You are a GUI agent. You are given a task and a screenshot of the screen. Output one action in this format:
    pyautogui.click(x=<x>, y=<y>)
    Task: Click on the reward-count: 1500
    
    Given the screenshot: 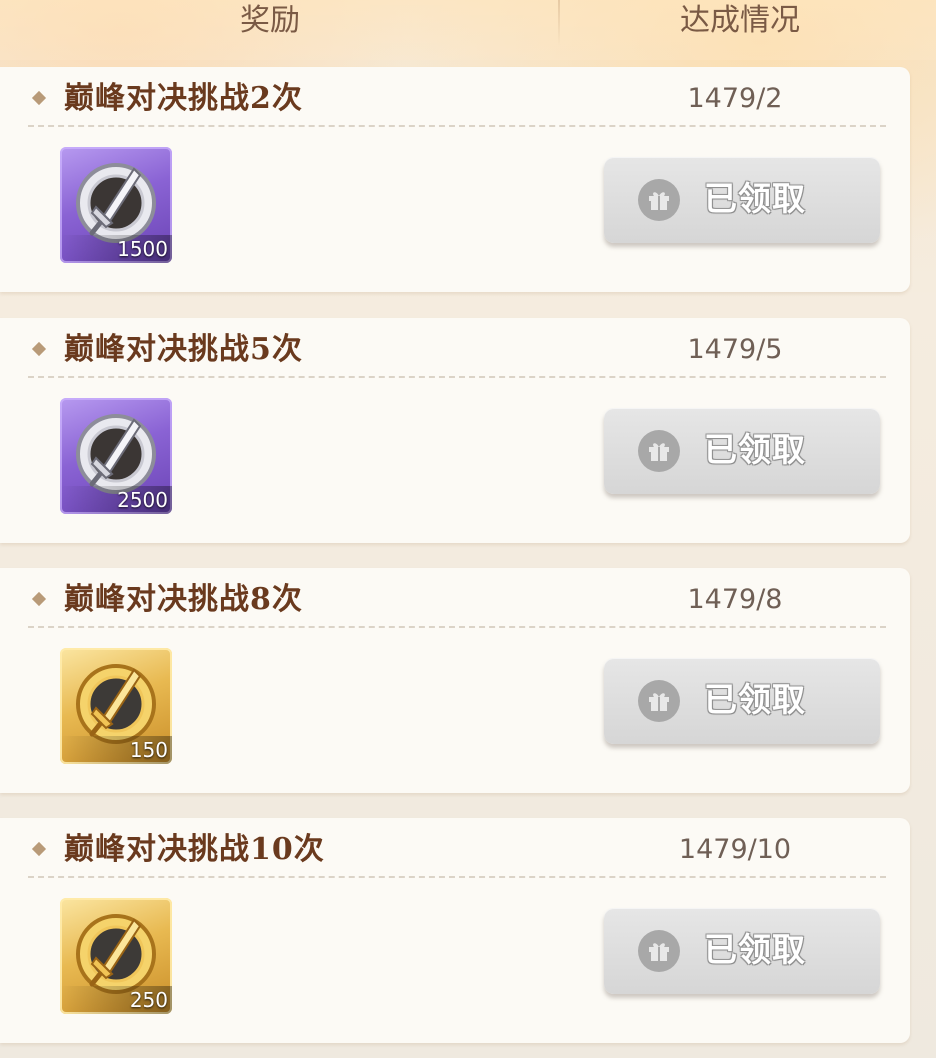 What is the action you would take?
    pyautogui.click(x=142, y=249)
    